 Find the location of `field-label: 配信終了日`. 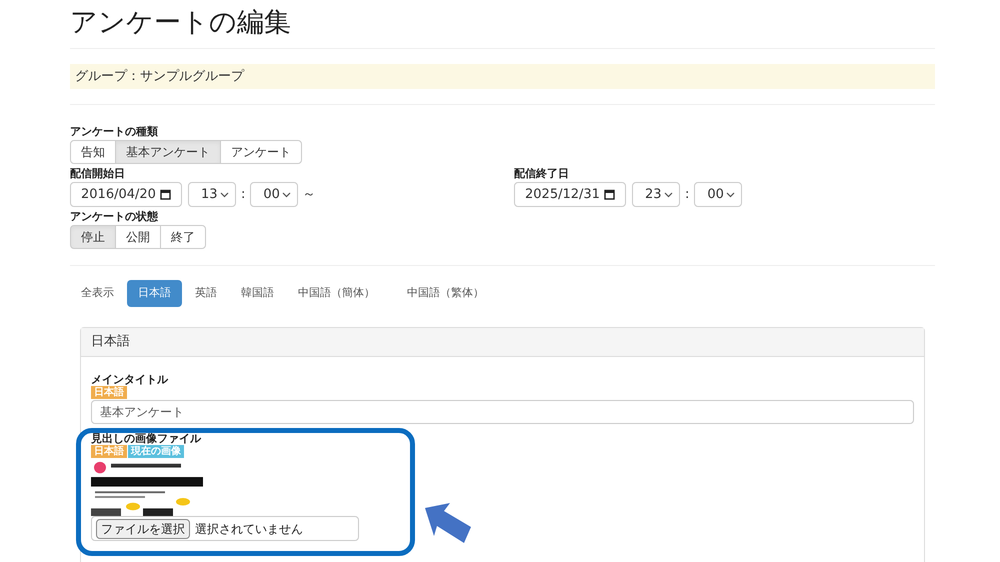

field-label: 配信終了日 is located at coordinates (542, 173).